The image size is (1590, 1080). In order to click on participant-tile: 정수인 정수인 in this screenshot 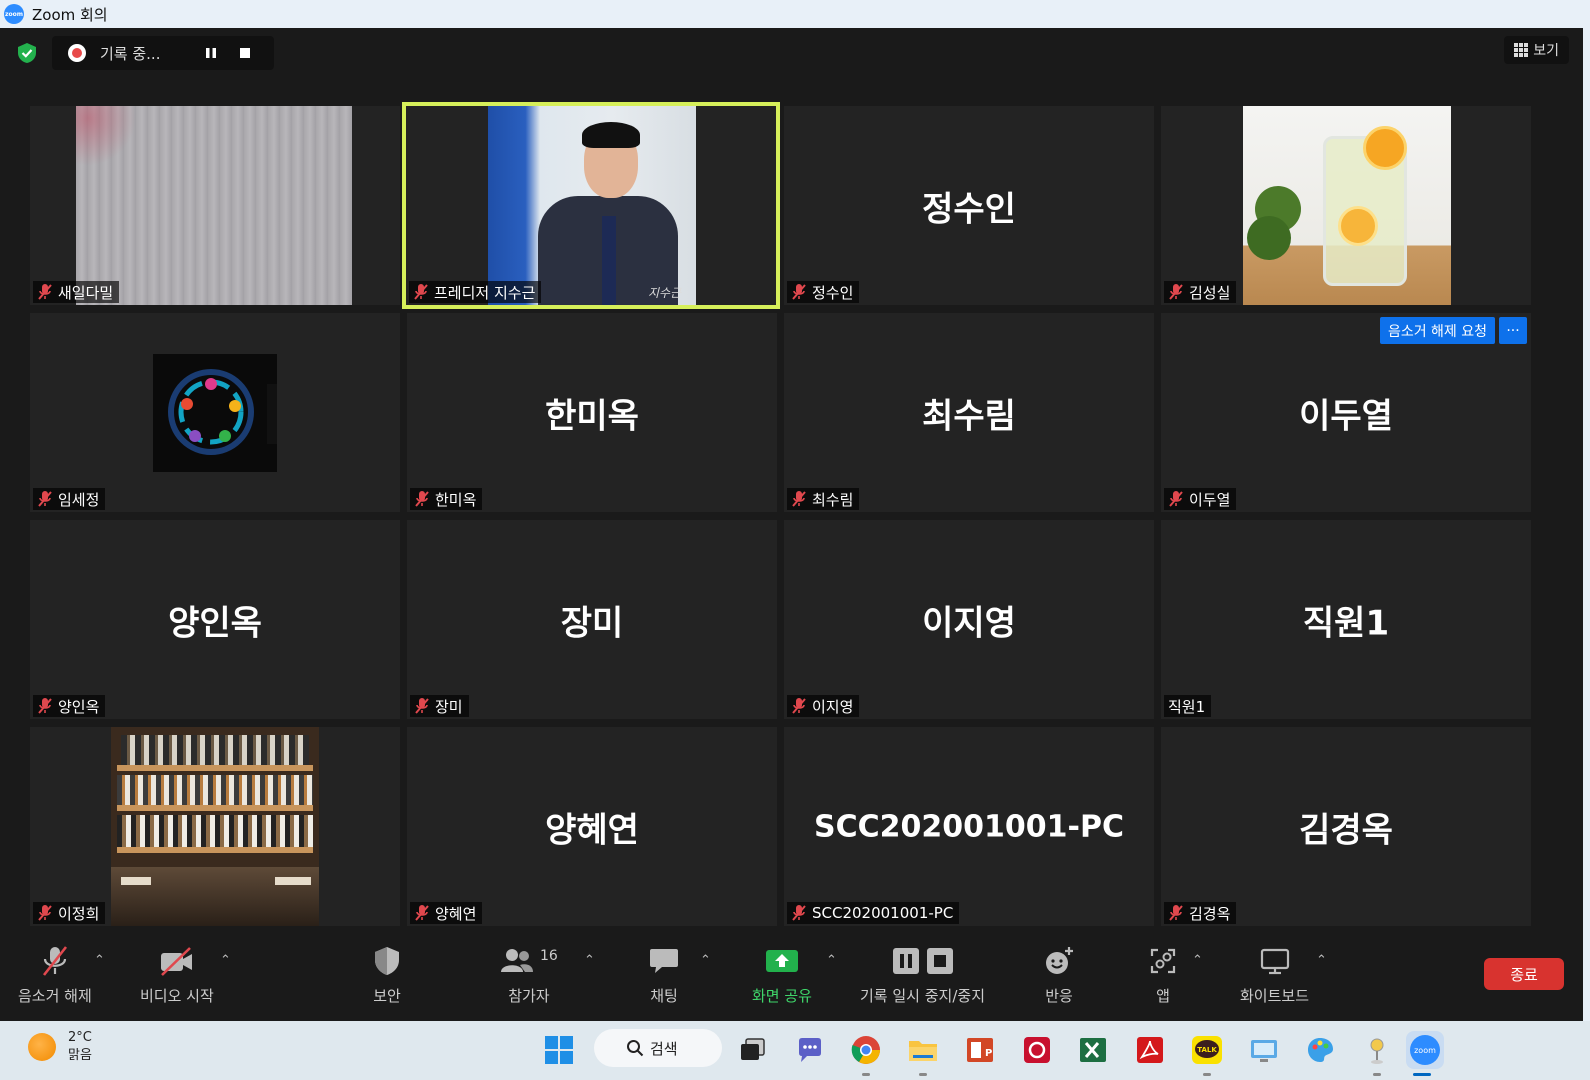, I will do `click(969, 205)`.